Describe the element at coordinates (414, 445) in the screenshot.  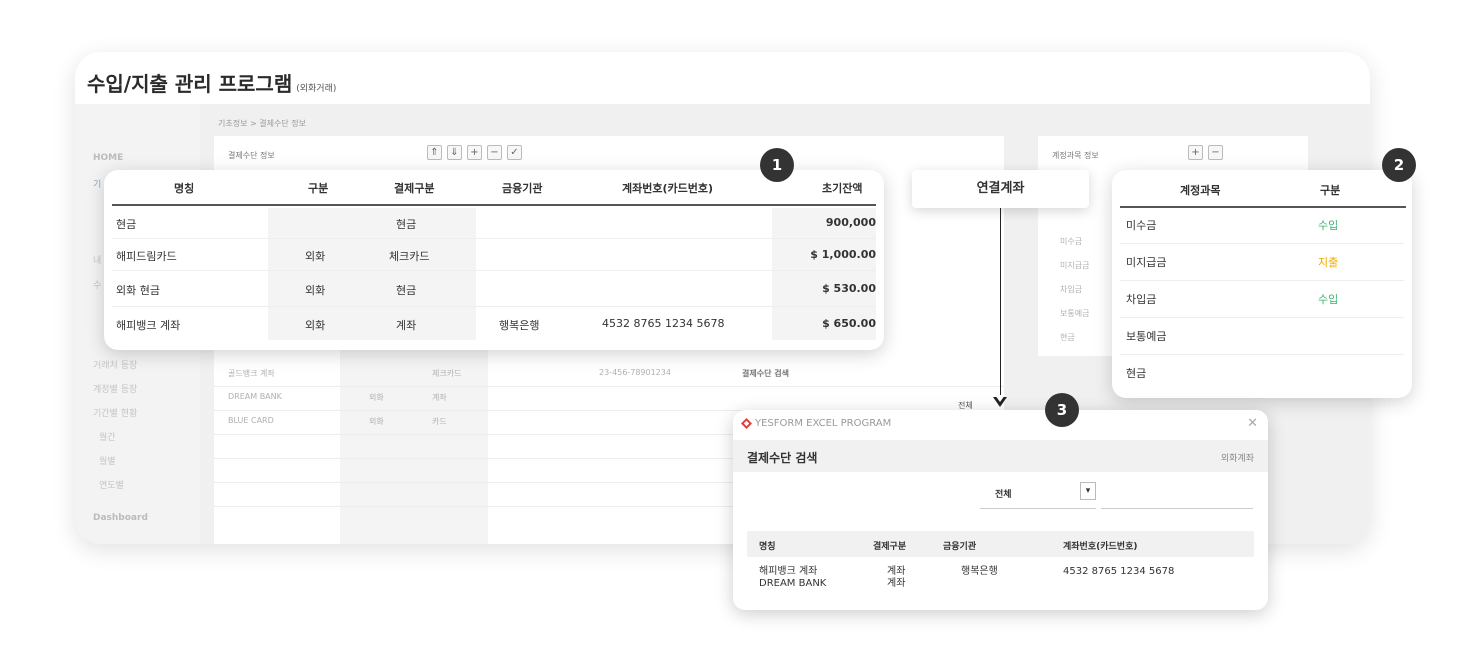
I see `bg-shade-col` at that location.